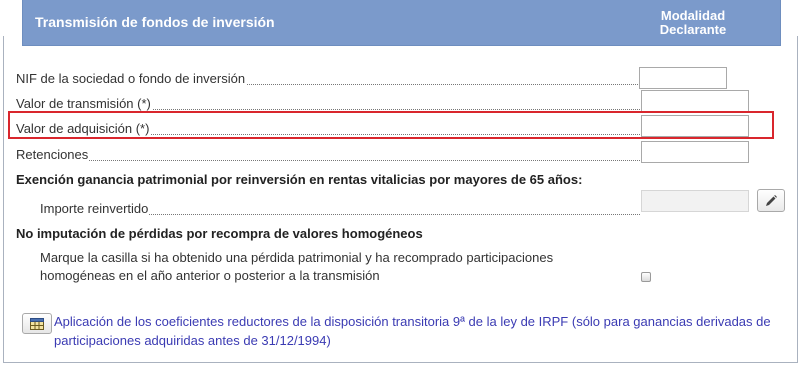 This screenshot has height=367, width=803. Describe the element at coordinates (693, 15) in the screenshot. I see `column-header-line1: Modalidad` at that location.